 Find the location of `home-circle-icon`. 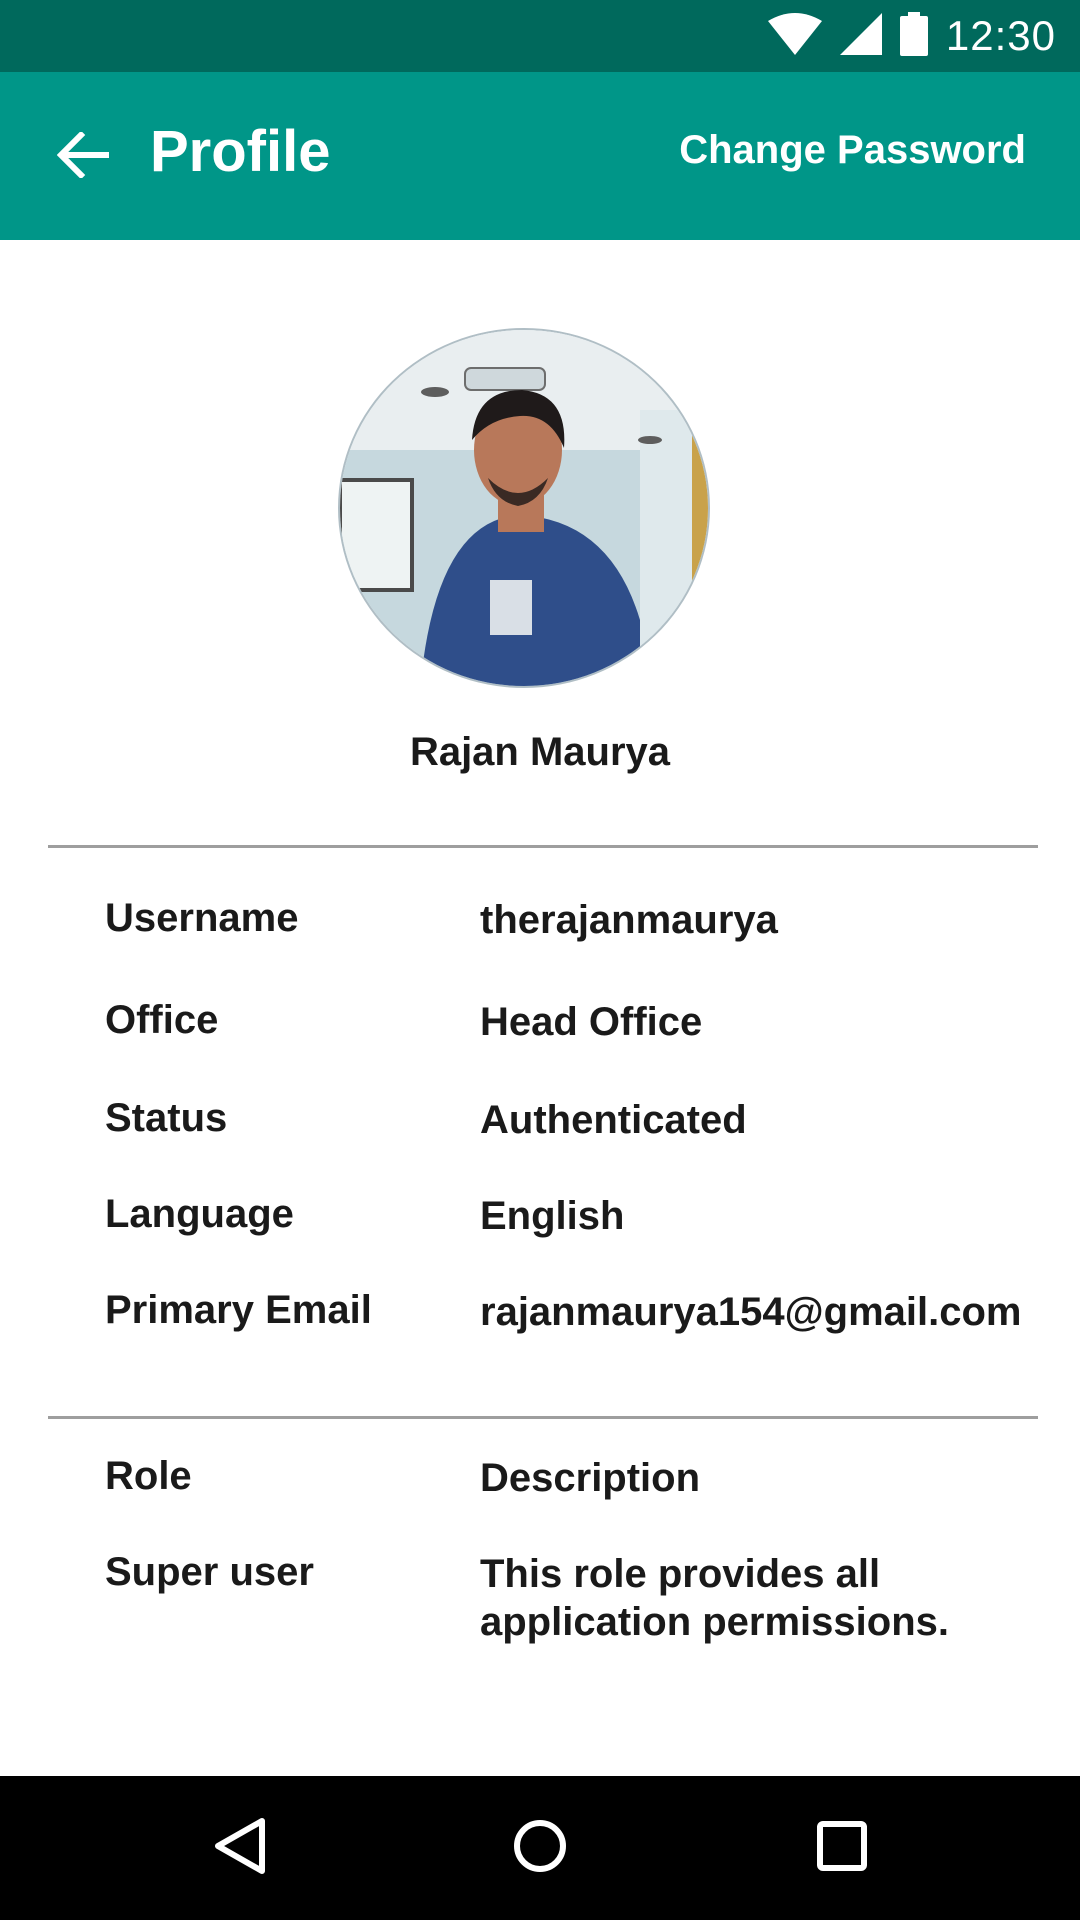

home-circle-icon is located at coordinates (540, 1848).